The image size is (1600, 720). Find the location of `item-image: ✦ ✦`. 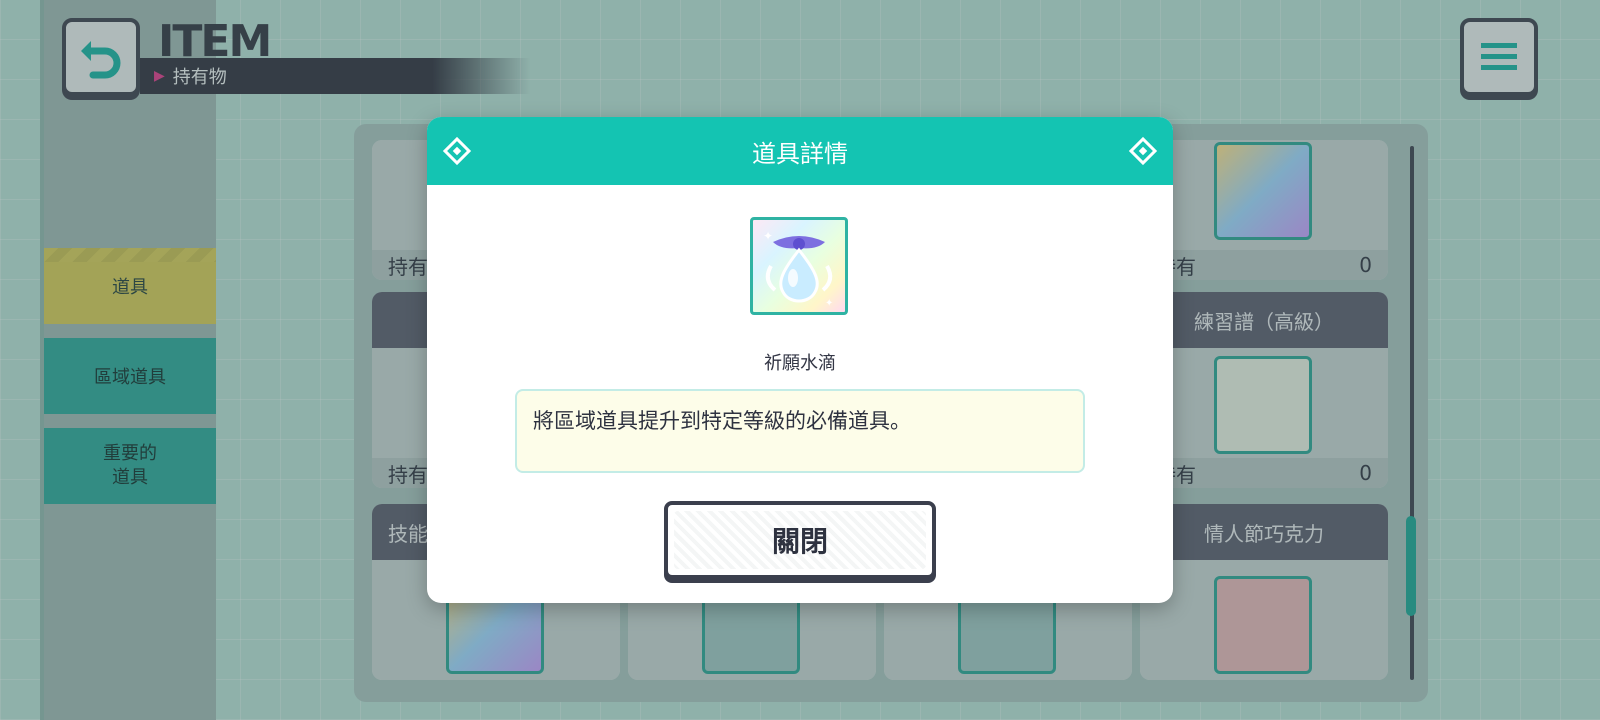

item-image: ✦ ✦ is located at coordinates (799, 266).